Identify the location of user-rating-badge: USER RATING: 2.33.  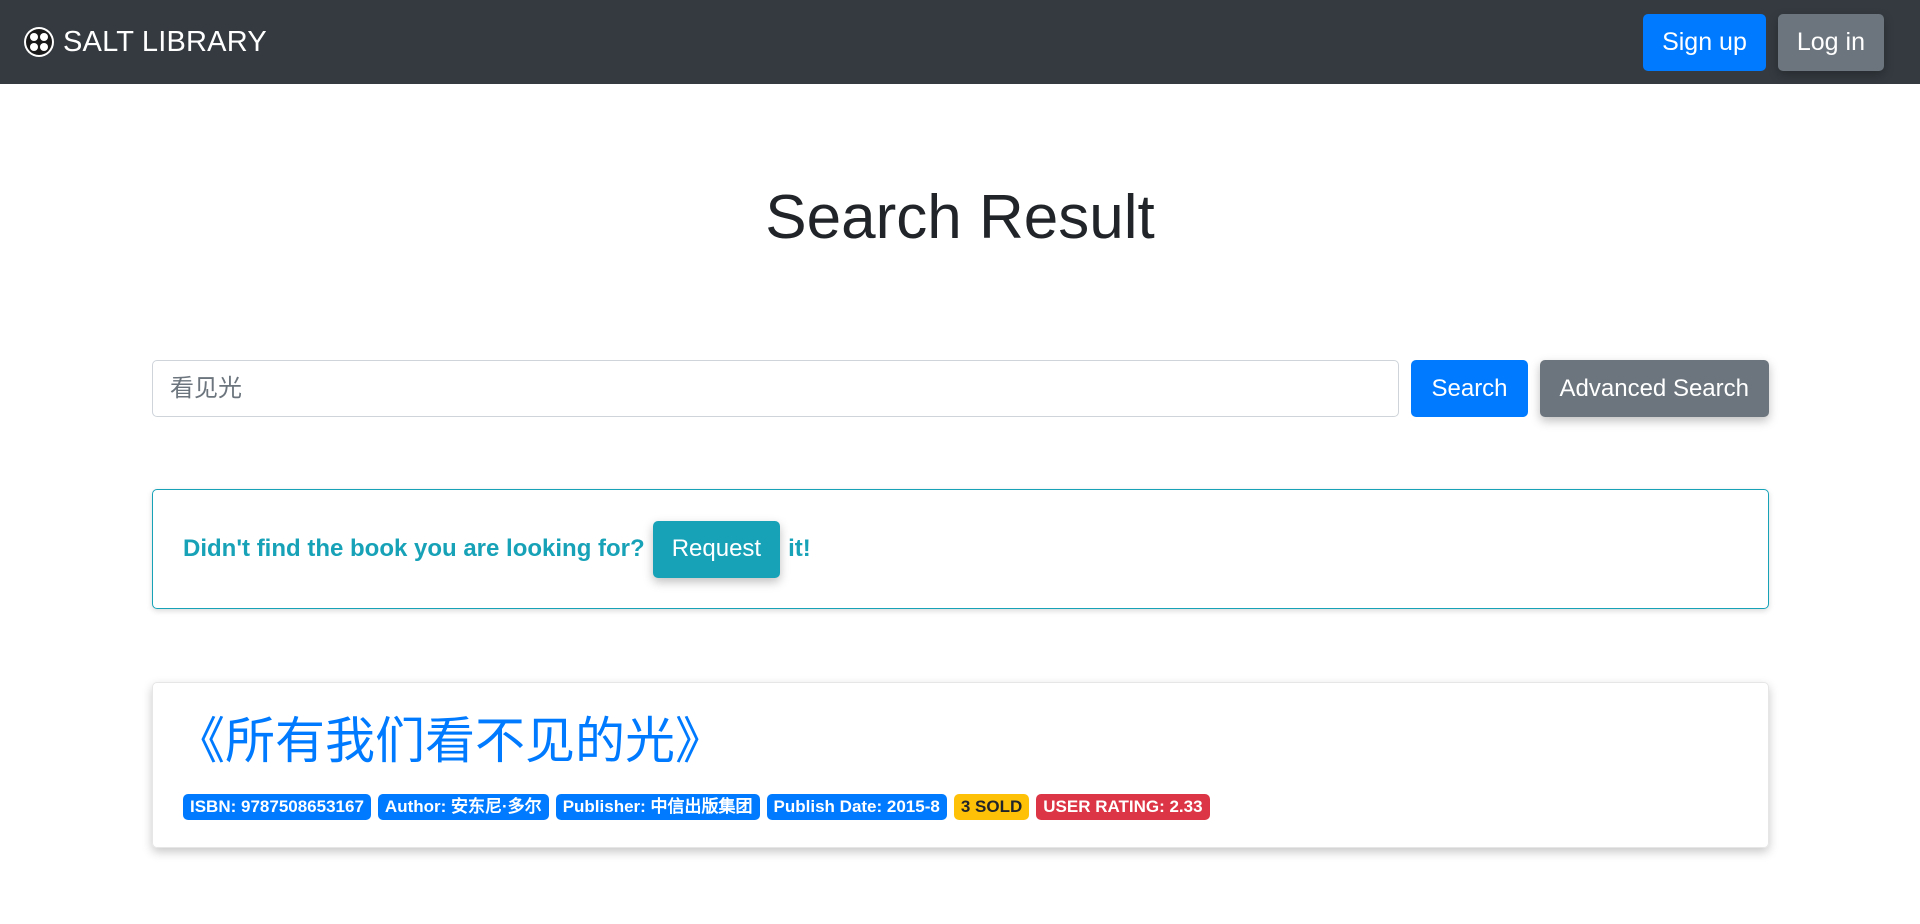
(1123, 807).